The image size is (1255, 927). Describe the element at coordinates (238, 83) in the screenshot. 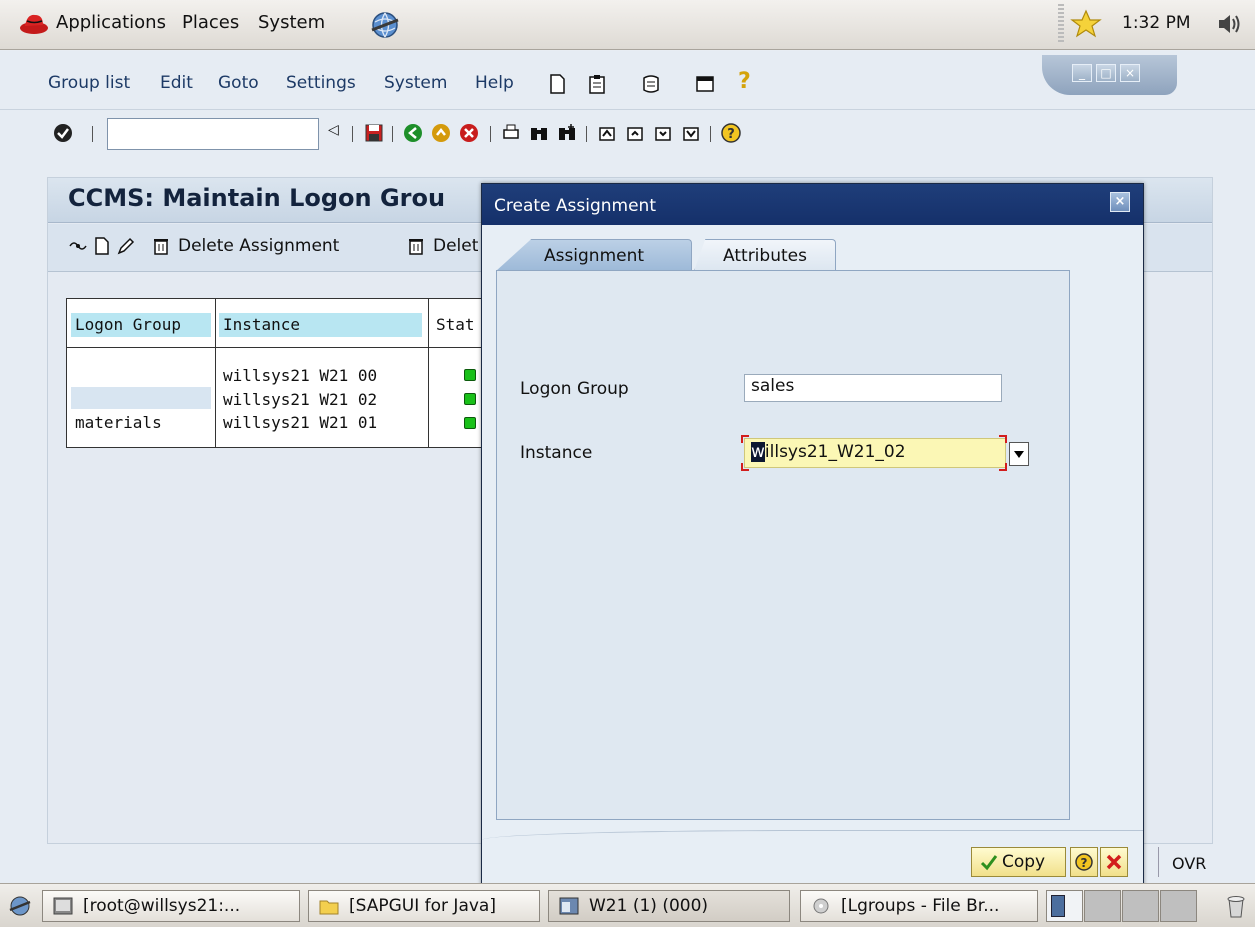

I see `menu-goto: Goto` at that location.